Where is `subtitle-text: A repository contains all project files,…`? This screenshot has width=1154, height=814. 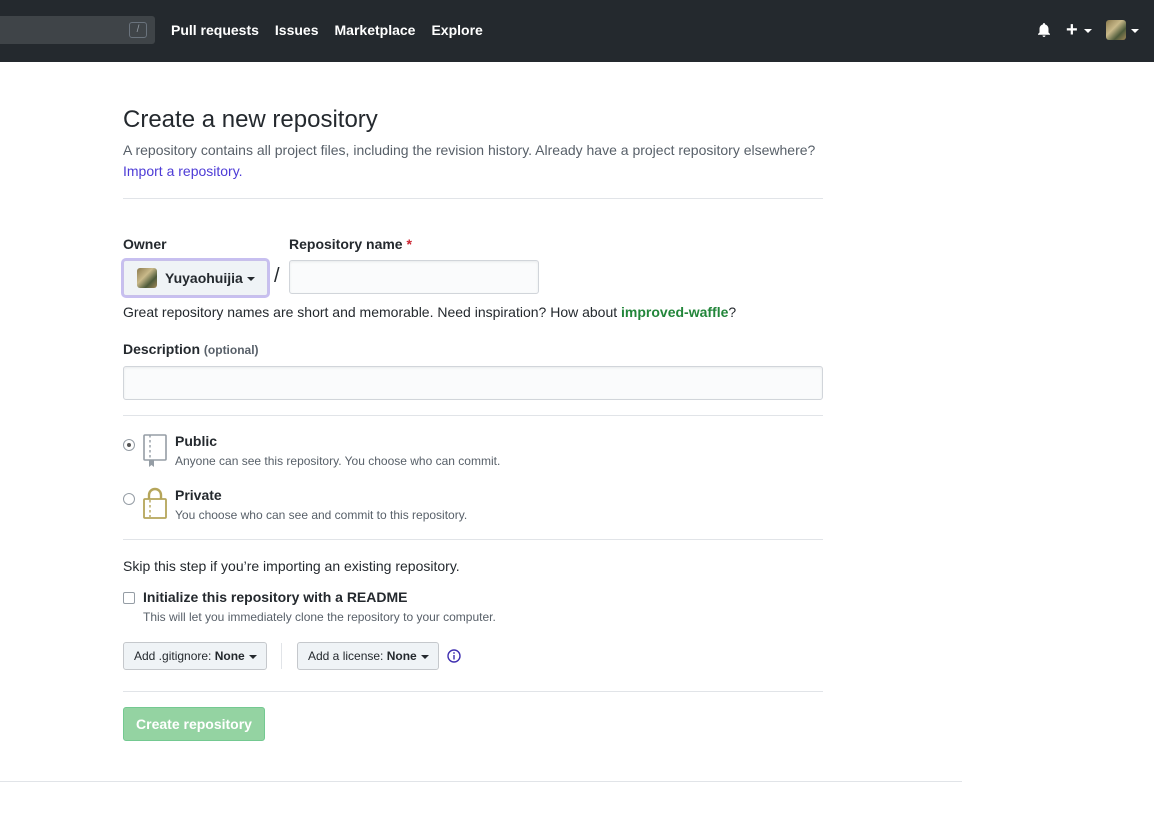 subtitle-text: A repository contains all project files,… is located at coordinates (469, 150).